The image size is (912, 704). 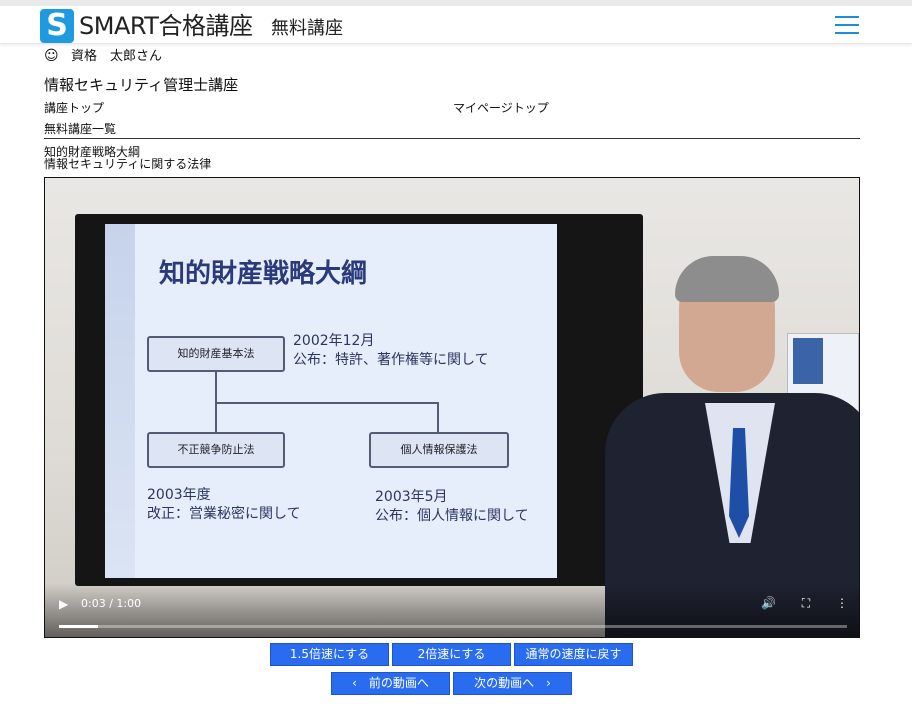 What do you see at coordinates (79, 626) in the screenshot?
I see `progress-fill` at bounding box center [79, 626].